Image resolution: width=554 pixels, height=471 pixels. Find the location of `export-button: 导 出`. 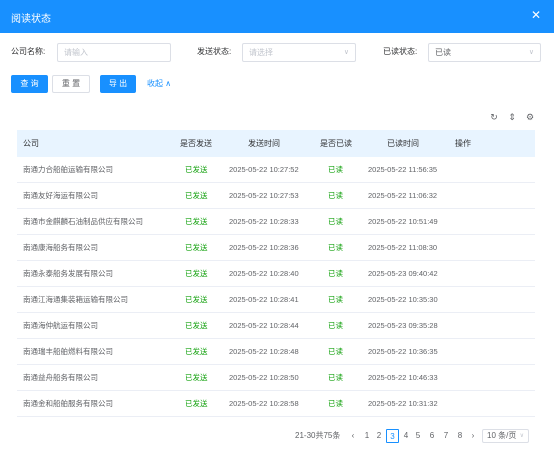

export-button: 导 出 is located at coordinates (118, 84).